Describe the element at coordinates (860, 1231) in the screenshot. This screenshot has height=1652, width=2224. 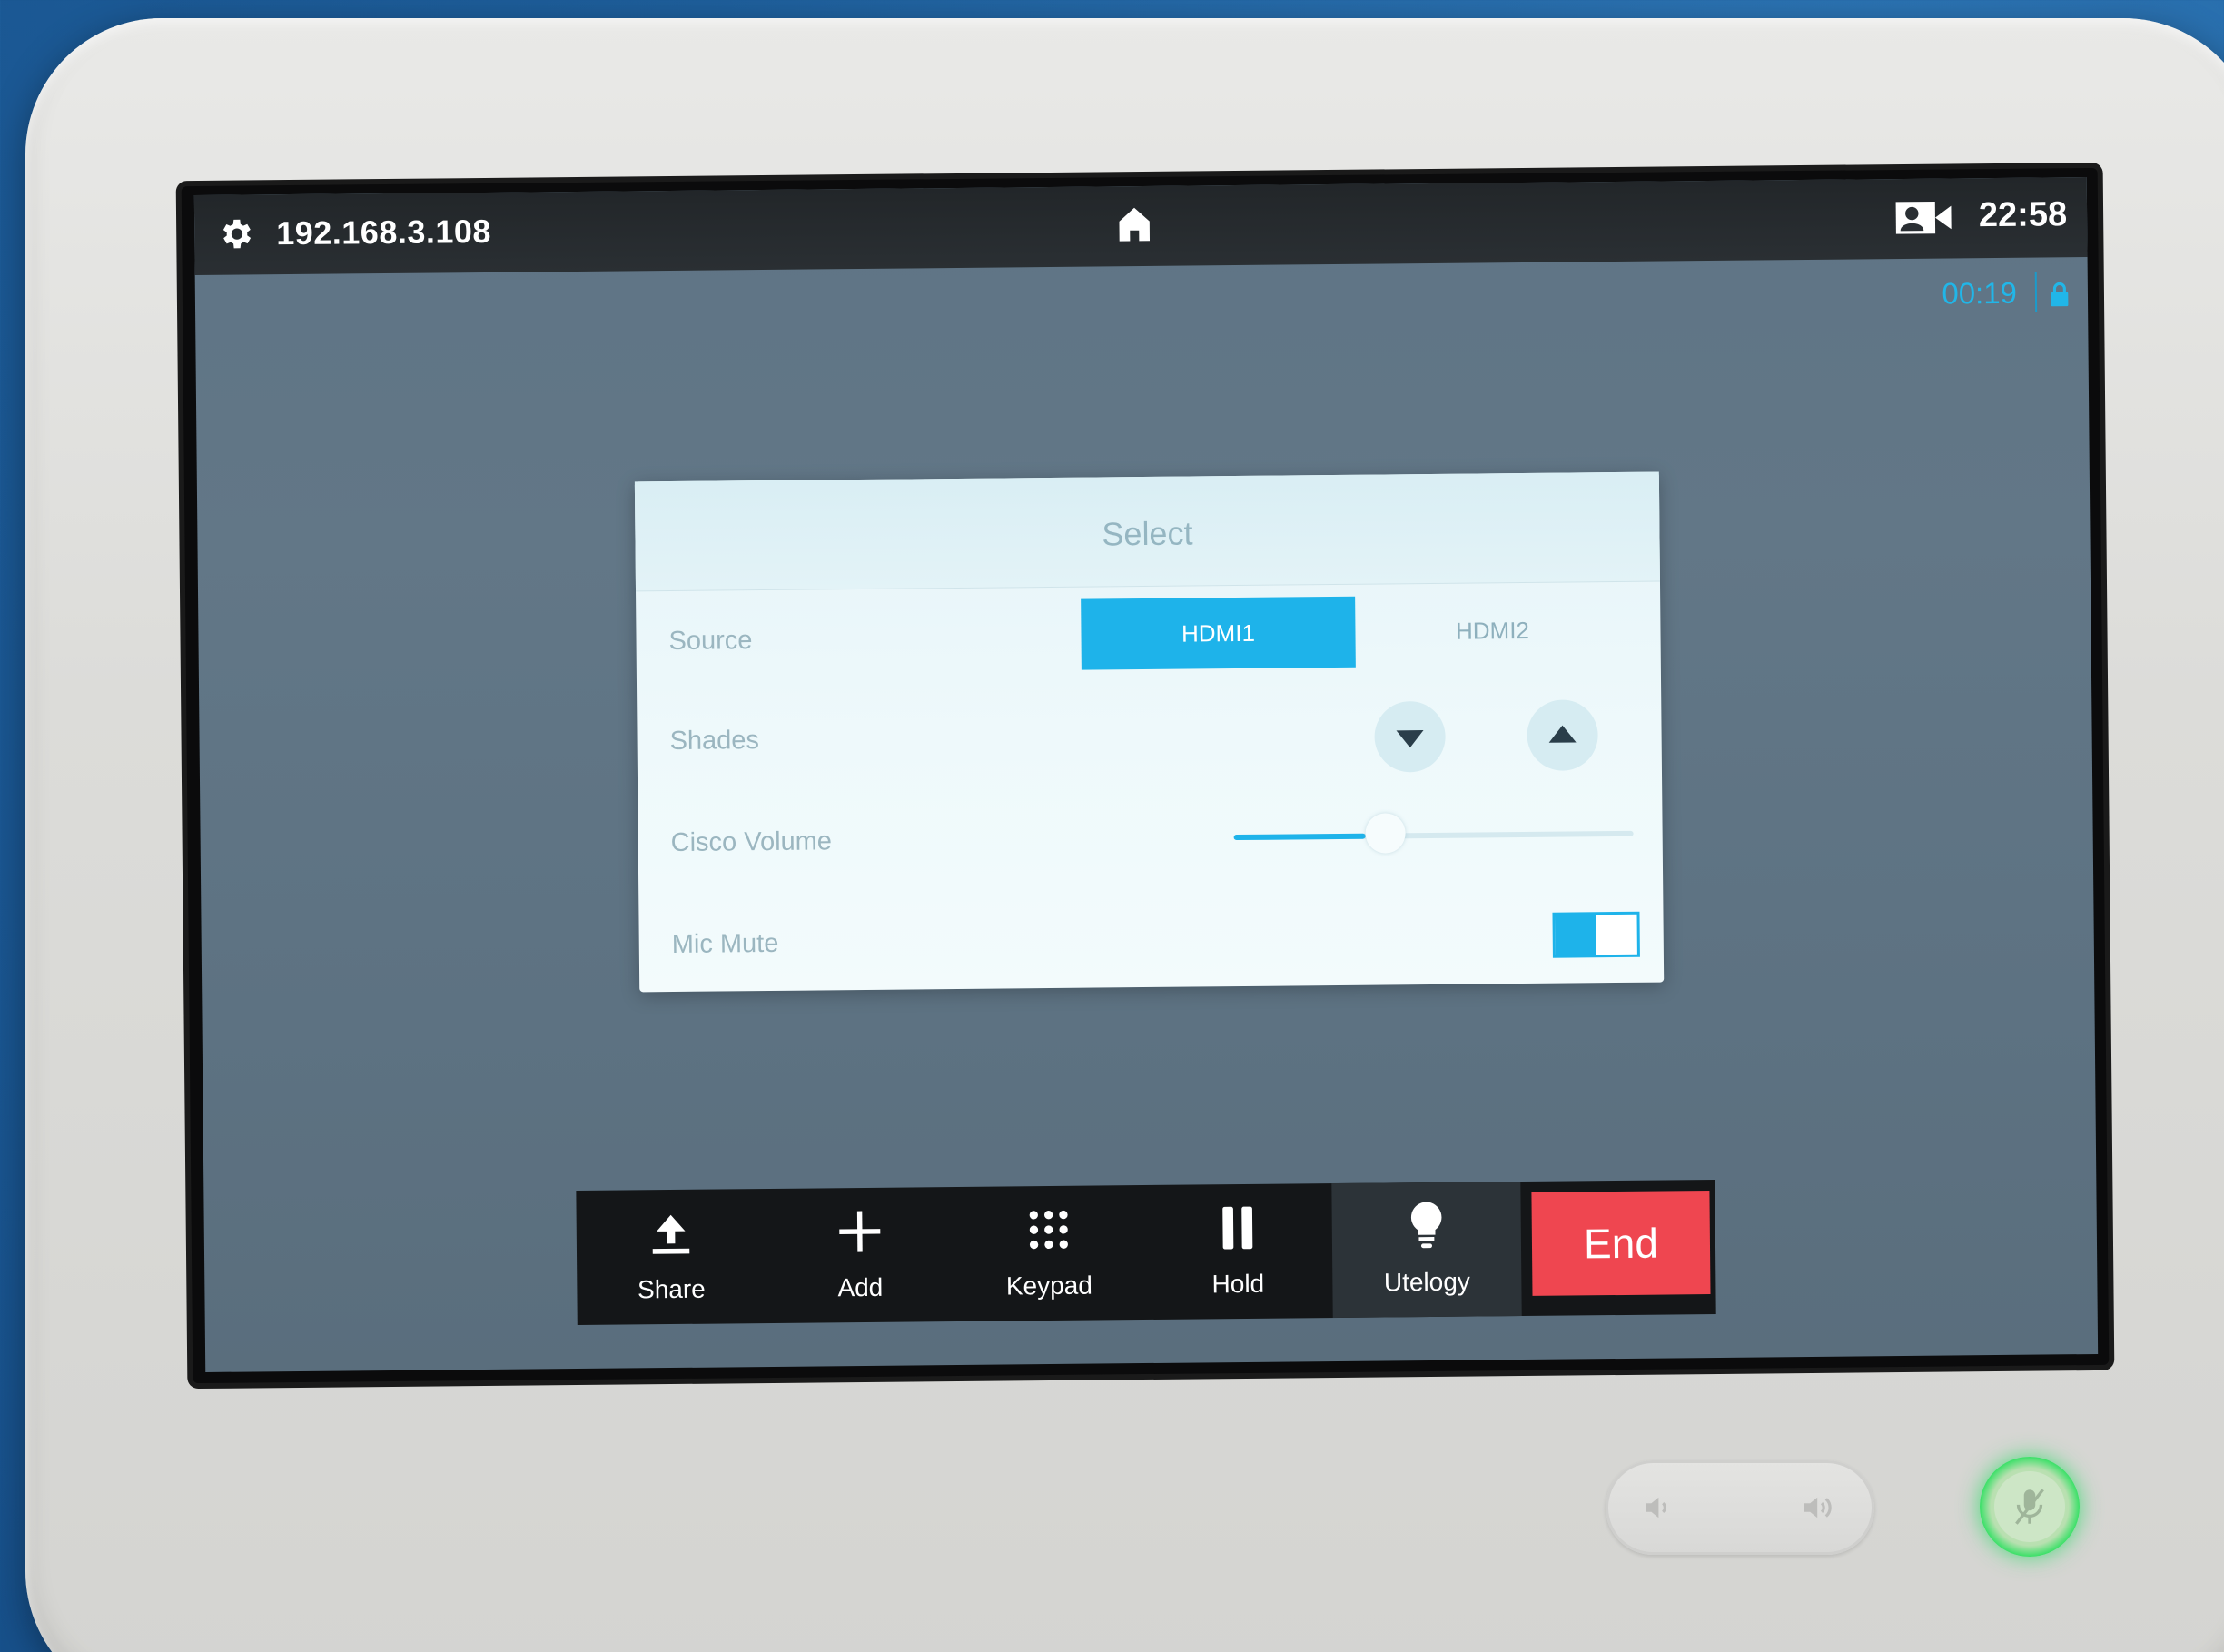
I see `plus-icon` at that location.